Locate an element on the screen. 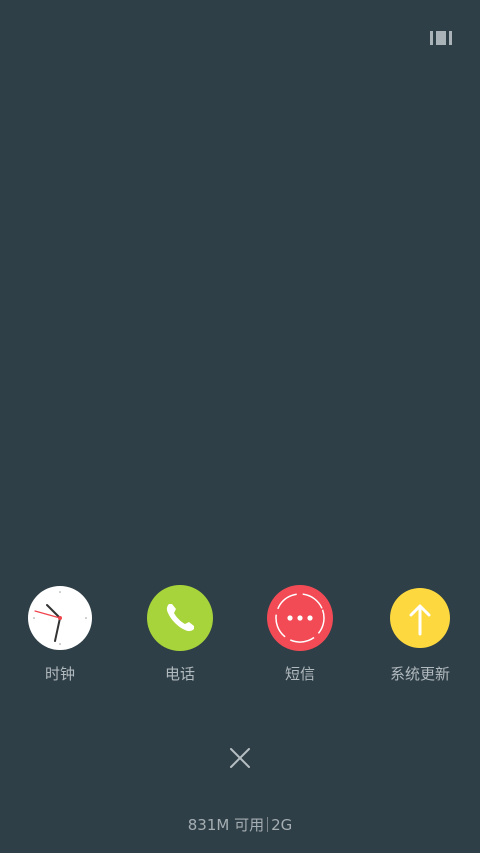  app-clock: 时钟 is located at coordinates (60, 639).